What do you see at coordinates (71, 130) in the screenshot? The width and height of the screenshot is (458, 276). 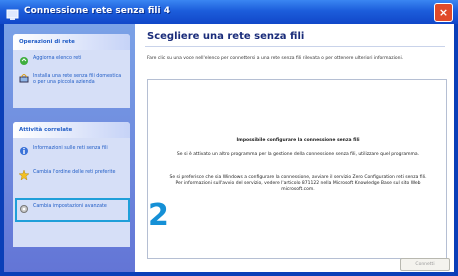 I see `related-tasks-title: Attività correlate` at bounding box center [71, 130].